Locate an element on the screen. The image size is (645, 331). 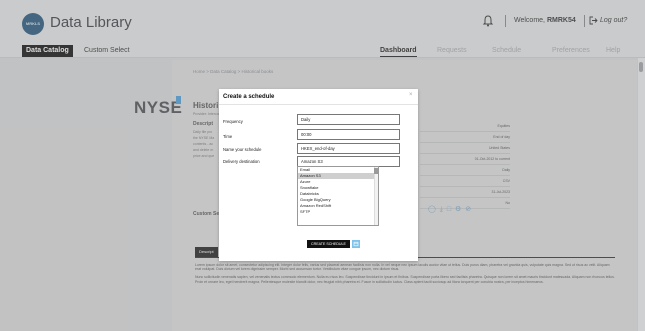
page-scrollbar-thumb is located at coordinates (641, 67).